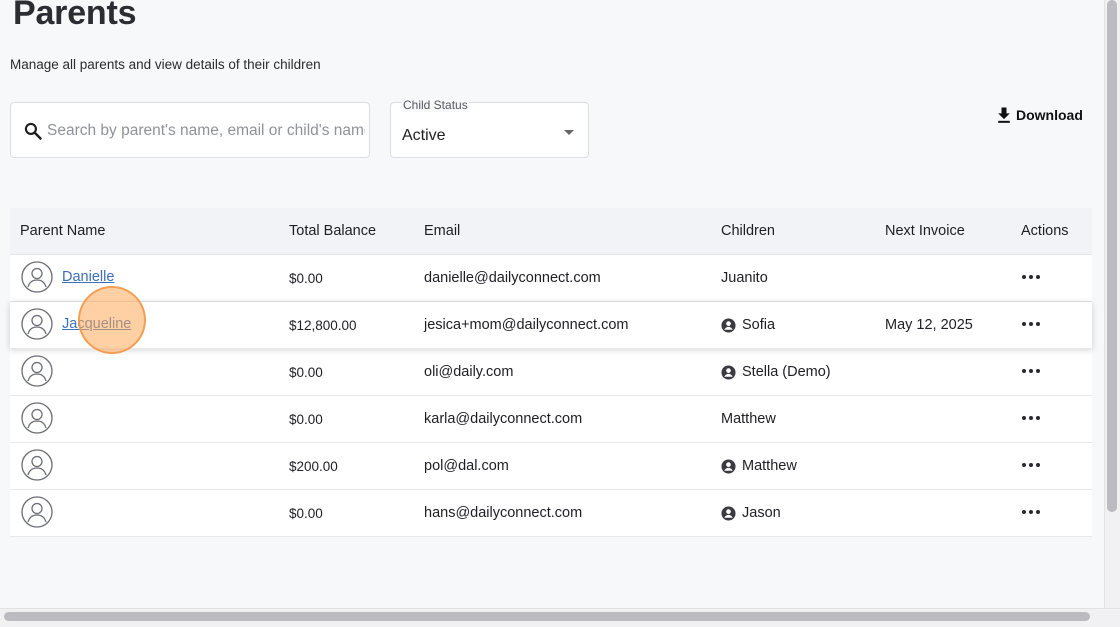 This screenshot has height=627, width=1120. I want to click on download-button: Download, so click(1038, 115).